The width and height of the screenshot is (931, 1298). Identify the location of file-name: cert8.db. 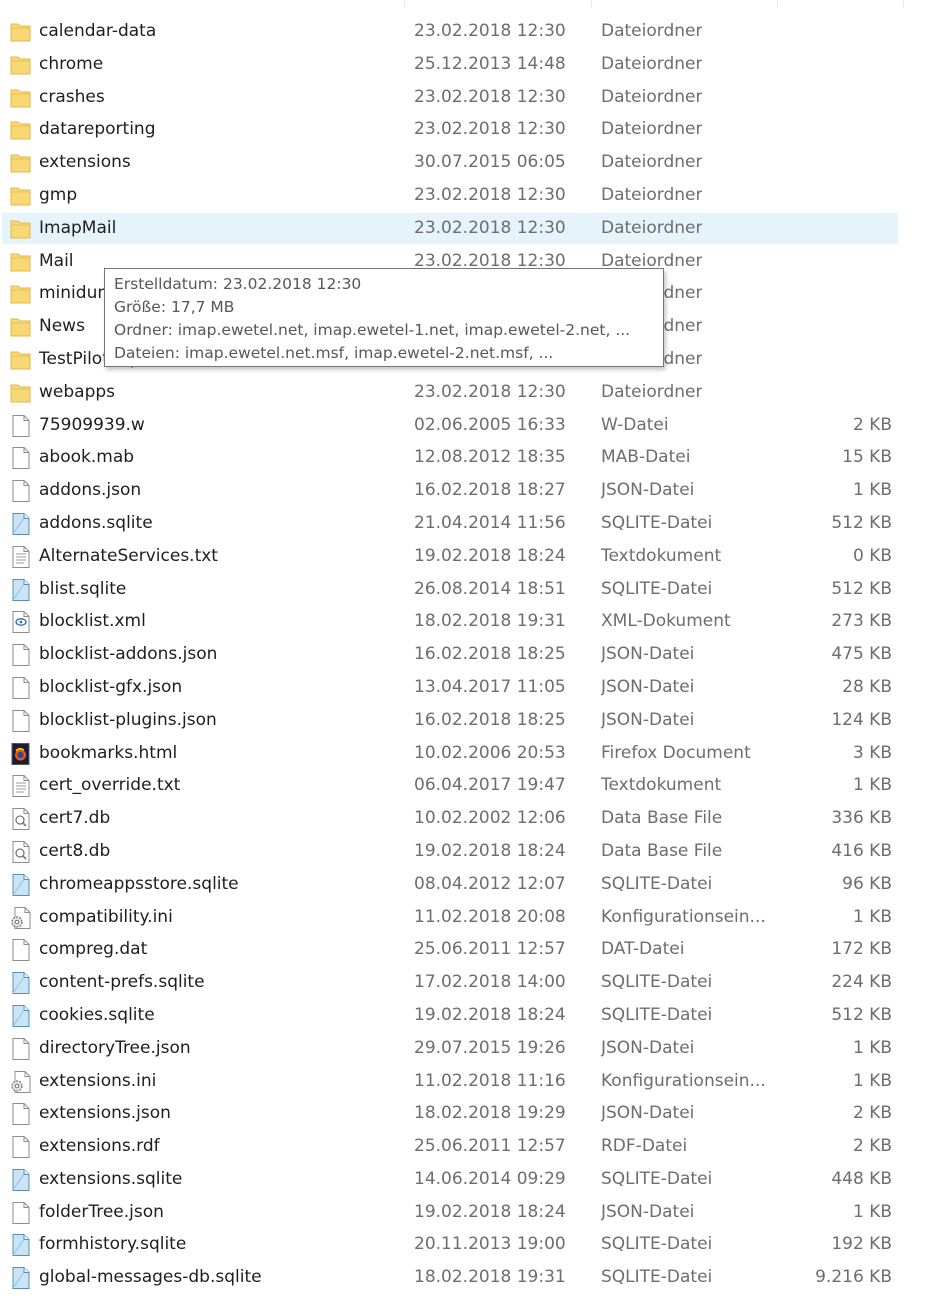
(75, 850).